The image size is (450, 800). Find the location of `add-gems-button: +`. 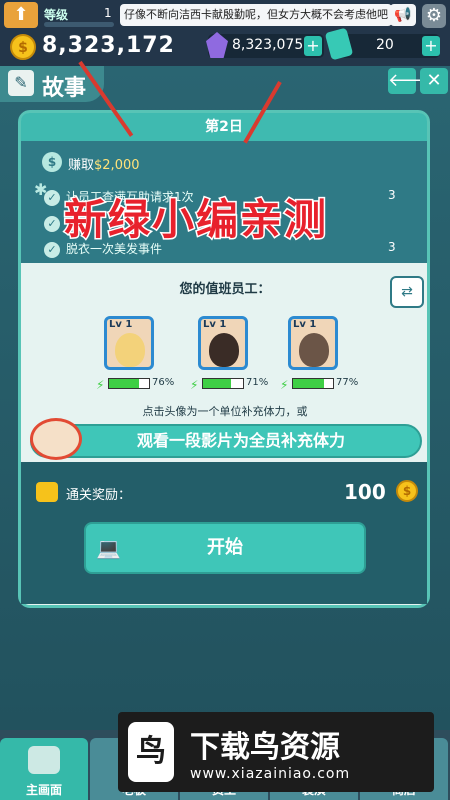

add-gems-button: + is located at coordinates (313, 46).